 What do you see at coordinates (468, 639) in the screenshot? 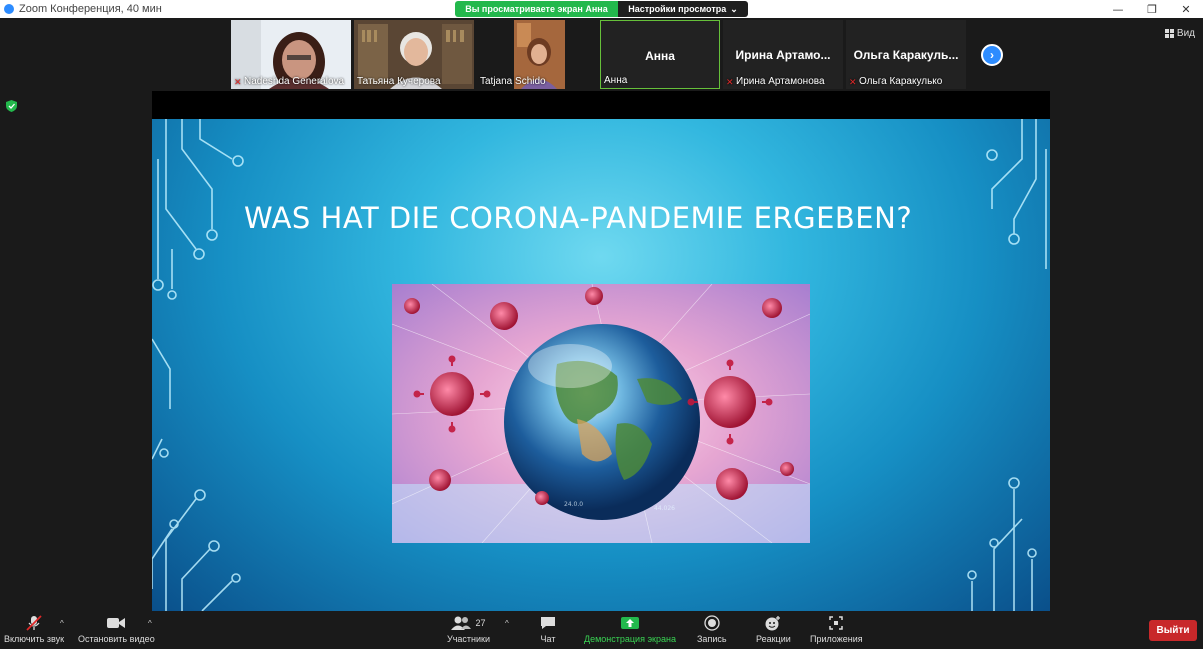
I see `participants-label: Участники` at bounding box center [468, 639].